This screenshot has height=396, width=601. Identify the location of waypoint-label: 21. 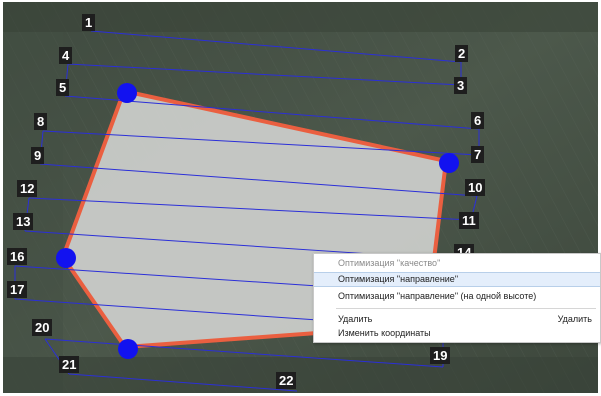
(69, 364).